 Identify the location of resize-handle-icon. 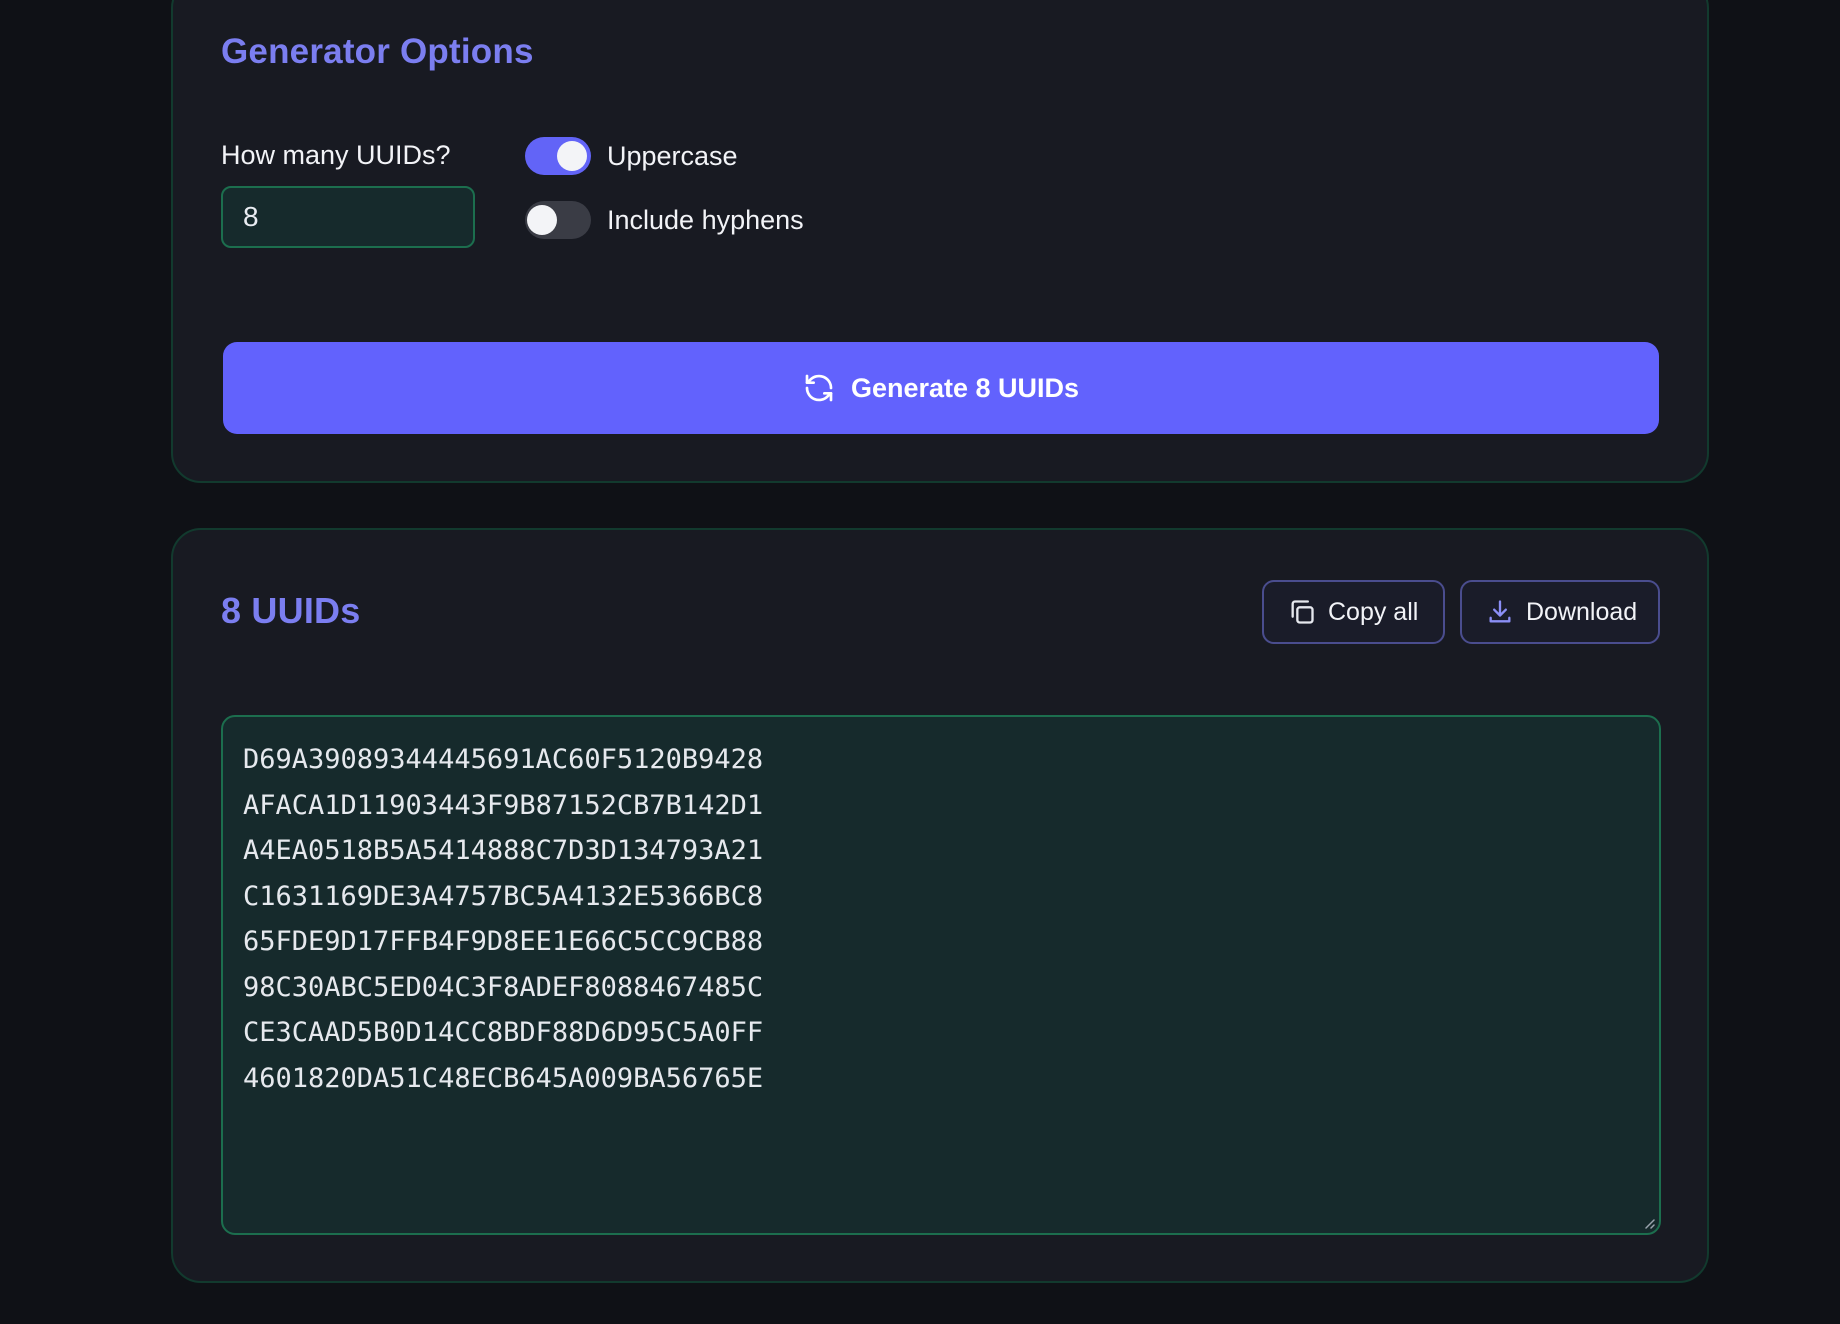
(1648, 1222).